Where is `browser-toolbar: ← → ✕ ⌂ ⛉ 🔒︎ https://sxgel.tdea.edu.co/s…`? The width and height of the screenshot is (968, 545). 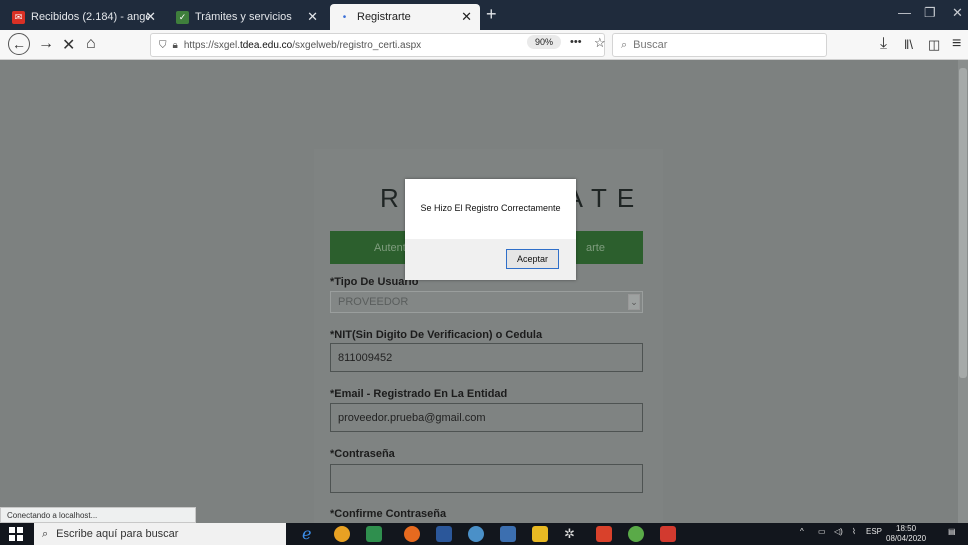
browser-toolbar: ← → ✕ ⌂ ⛉ 🔒︎ https://sxgel.tdea.edu.co/s… is located at coordinates (484, 45).